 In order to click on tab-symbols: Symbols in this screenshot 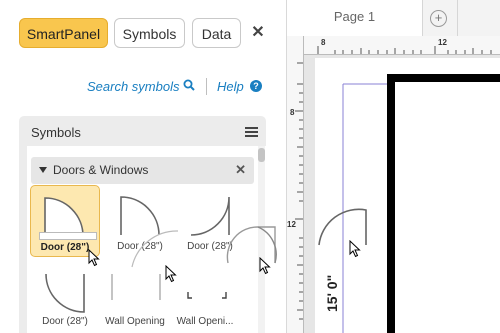, I will do `click(149, 33)`.